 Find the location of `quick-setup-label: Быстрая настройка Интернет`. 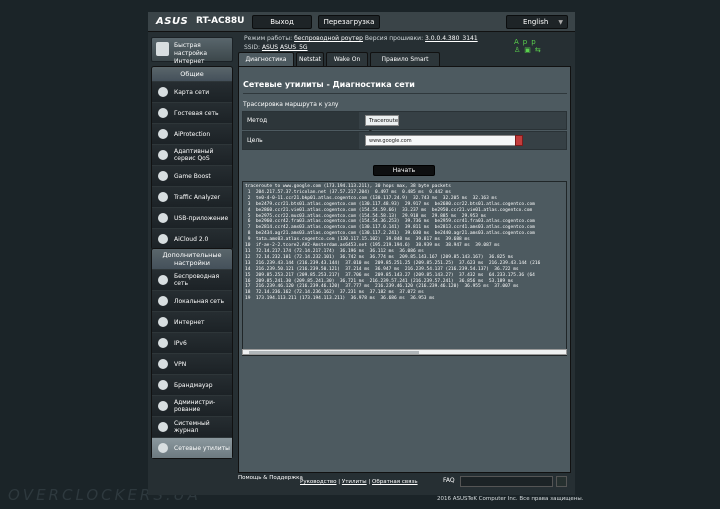

quick-setup-label: Быстрая настройка Интернет is located at coordinates (191, 53).